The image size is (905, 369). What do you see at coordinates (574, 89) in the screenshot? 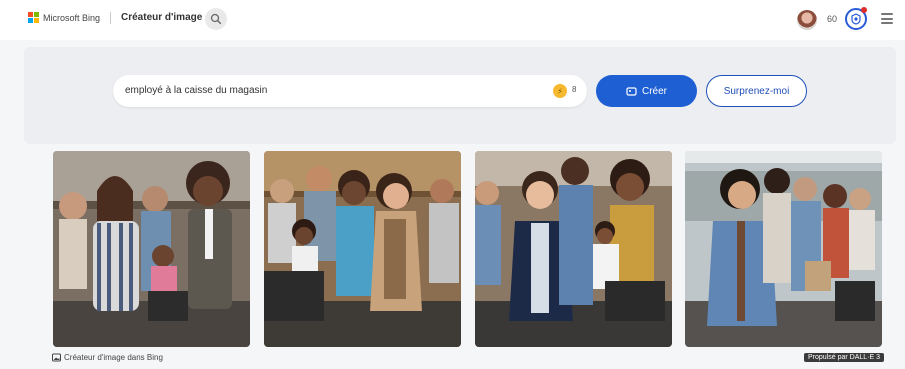
I see `boost-count: 8` at bounding box center [574, 89].